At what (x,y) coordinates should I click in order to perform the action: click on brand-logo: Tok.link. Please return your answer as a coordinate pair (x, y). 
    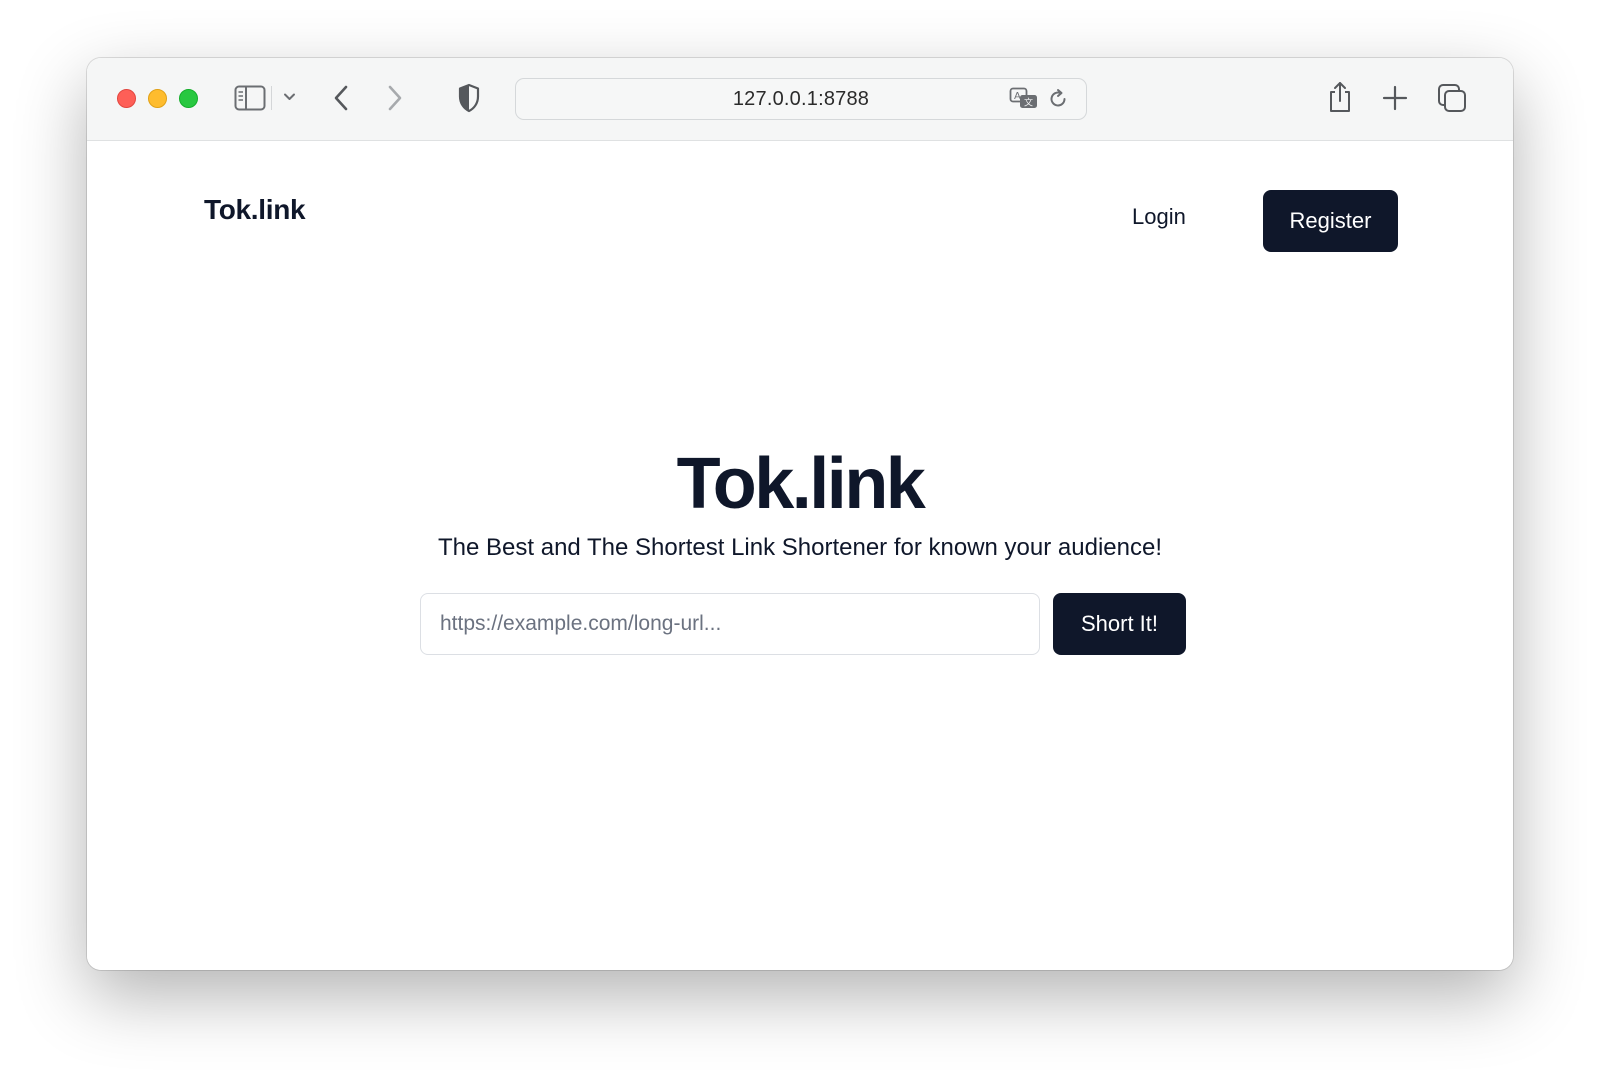
    Looking at the image, I should click on (255, 210).